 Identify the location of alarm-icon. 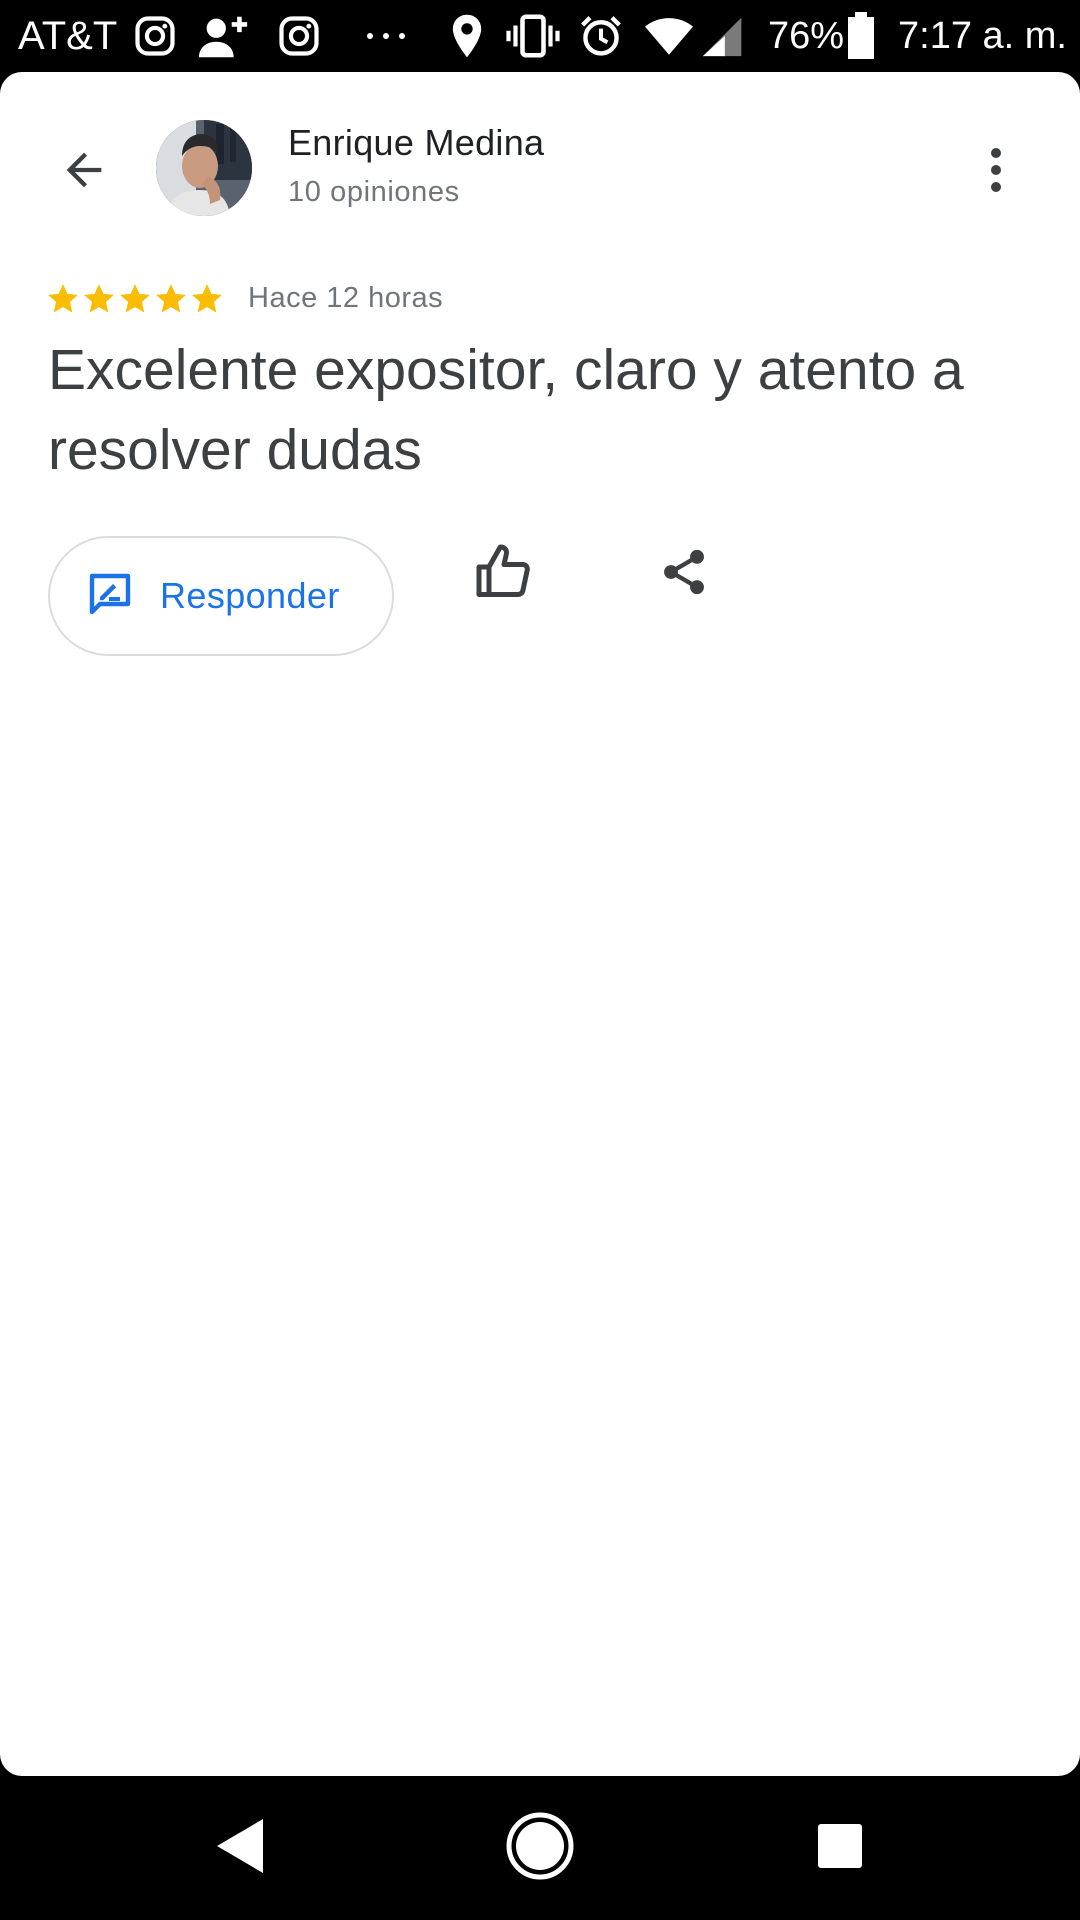
(601, 36).